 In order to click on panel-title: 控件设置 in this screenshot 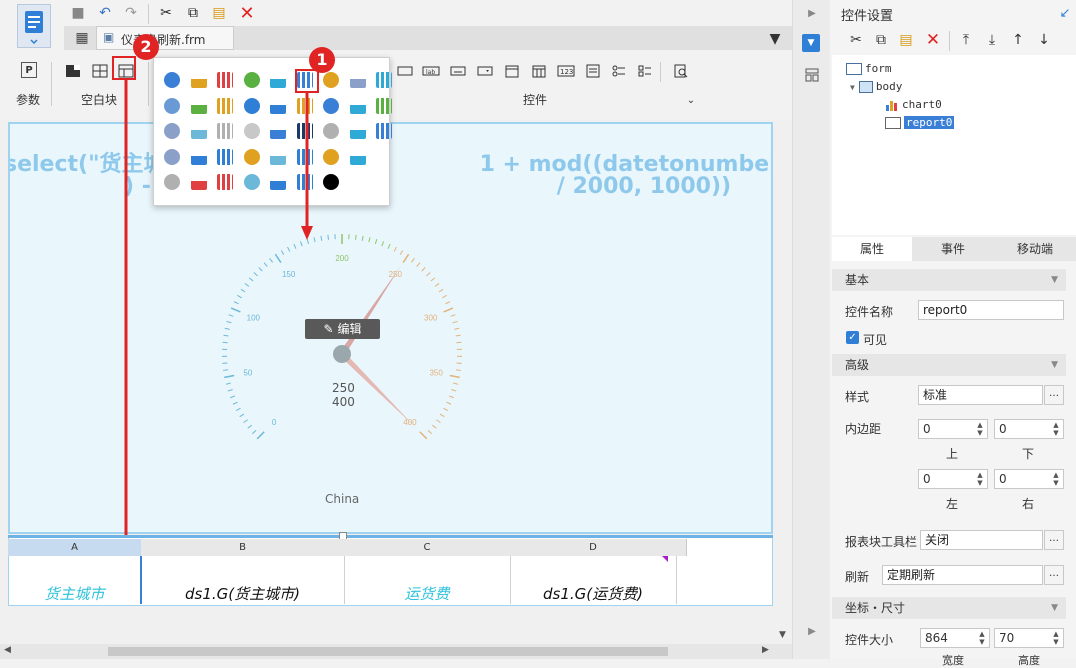, I will do `click(867, 14)`.